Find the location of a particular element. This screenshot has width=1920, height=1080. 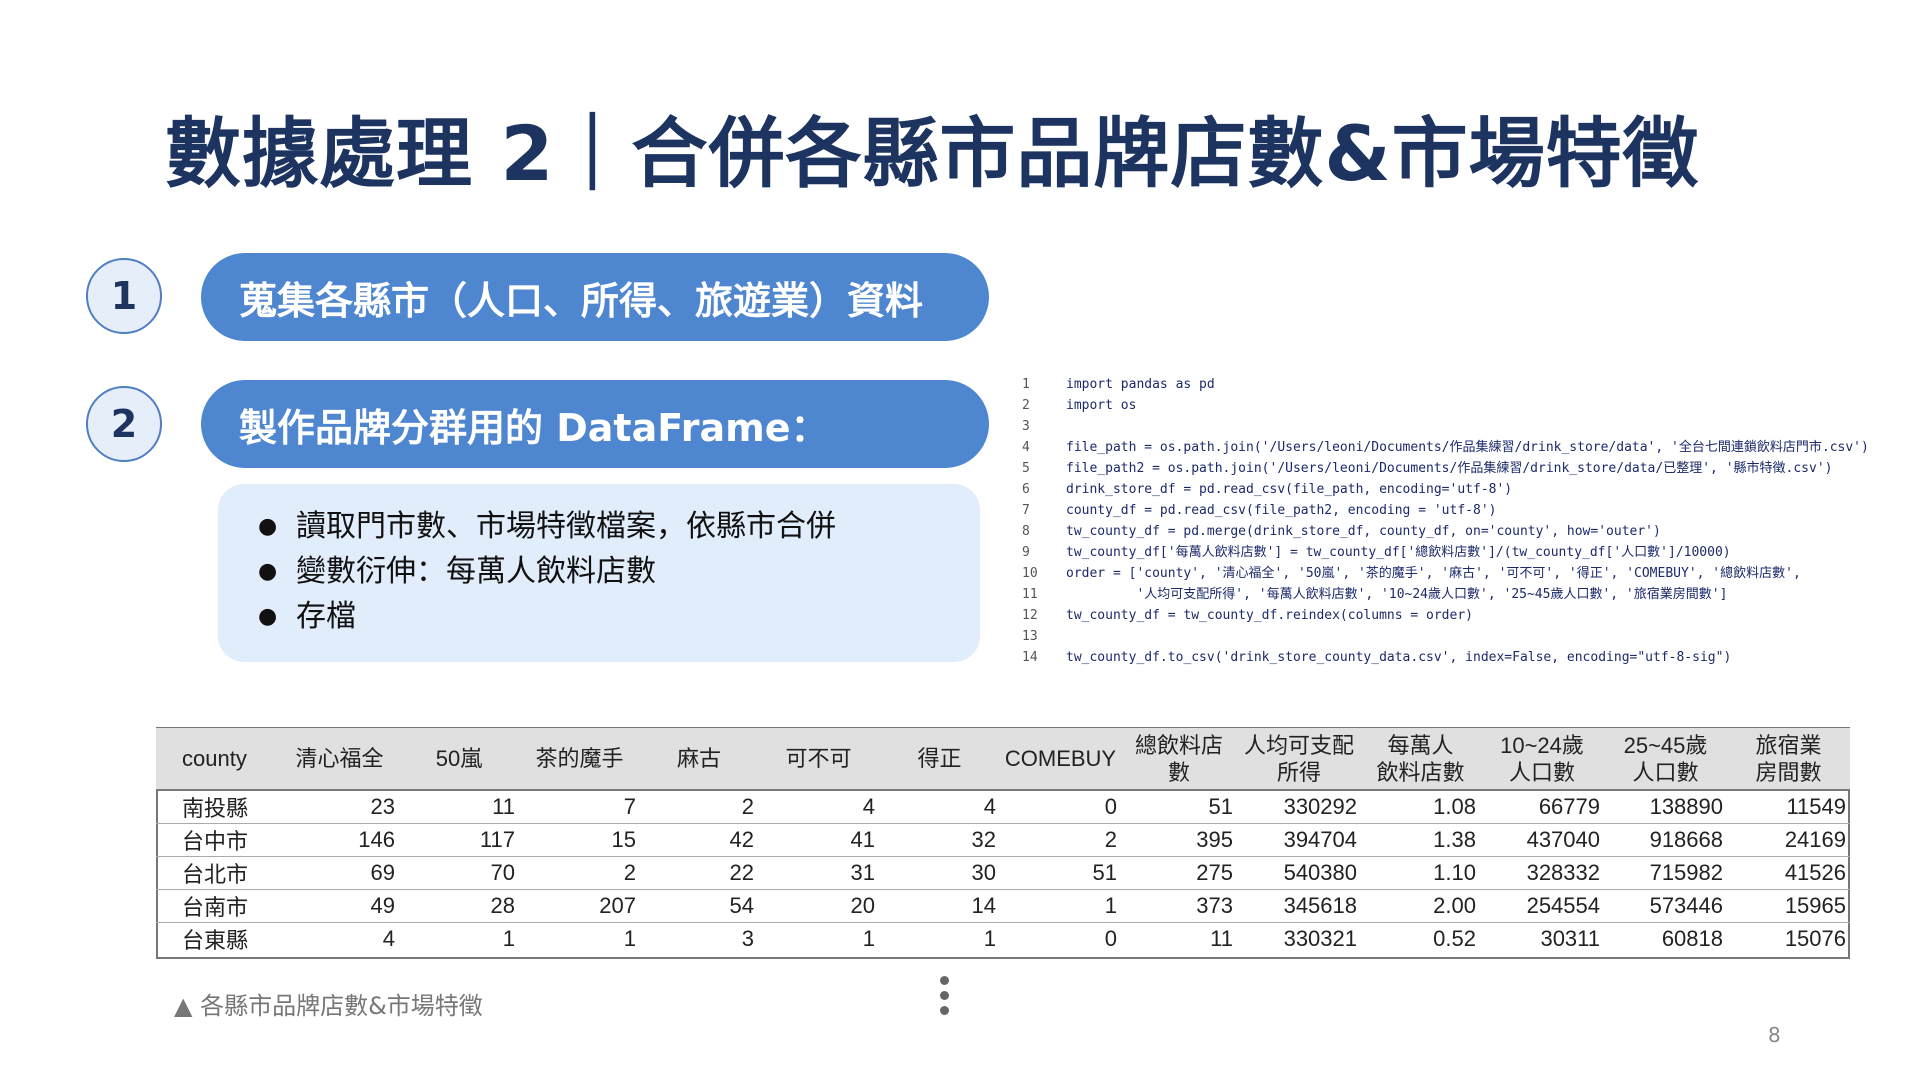

table-cell: 70 is located at coordinates (459, 873).